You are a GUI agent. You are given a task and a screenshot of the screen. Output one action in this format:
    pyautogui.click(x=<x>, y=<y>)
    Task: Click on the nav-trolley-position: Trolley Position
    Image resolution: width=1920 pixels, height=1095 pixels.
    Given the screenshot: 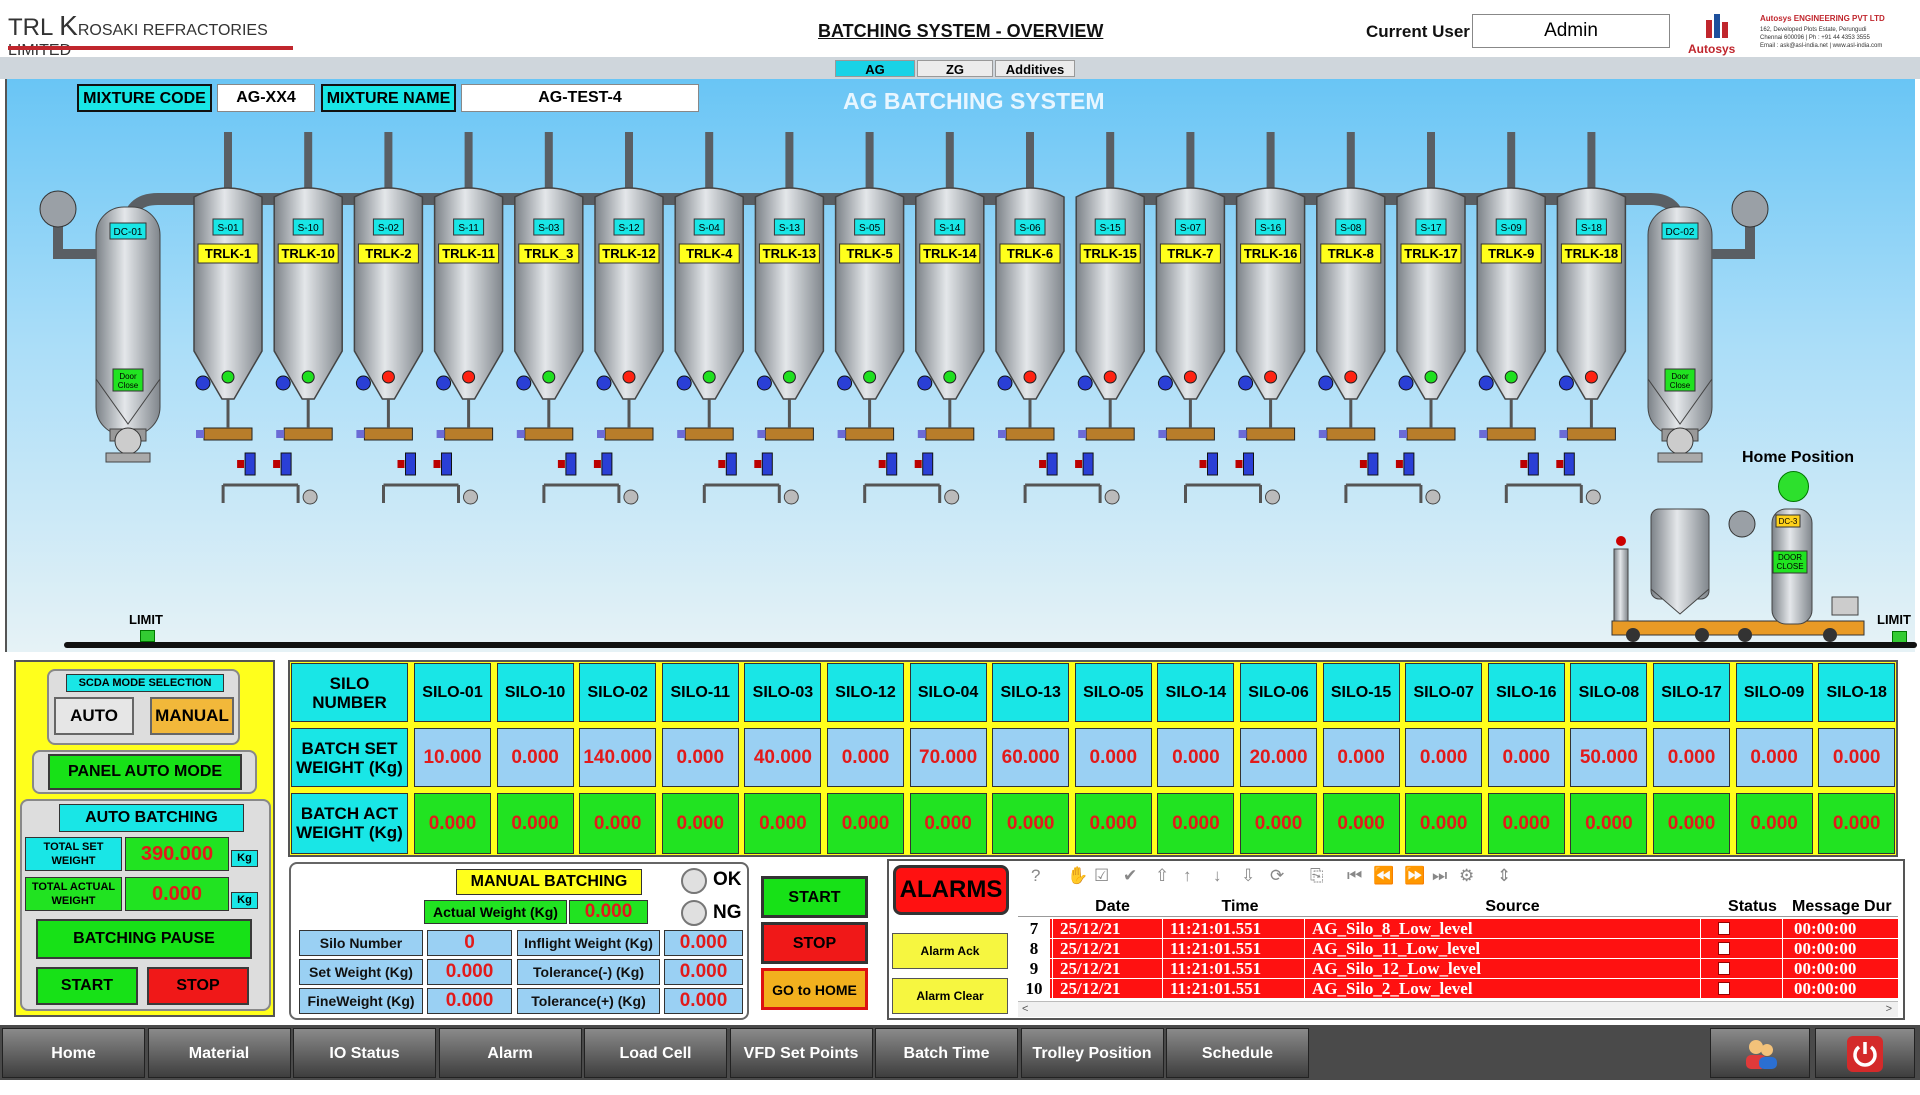 What is the action you would take?
    pyautogui.click(x=1092, y=1053)
    